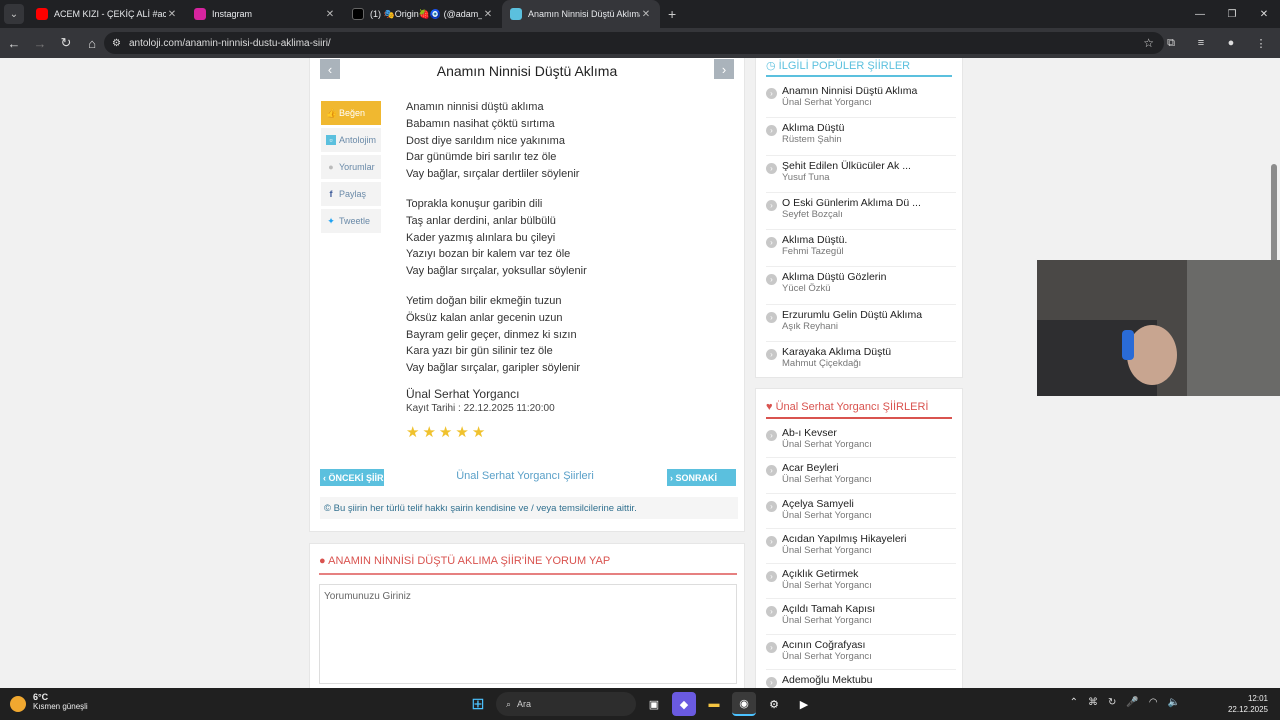 Image resolution: width=1280 pixels, height=720 pixels. Describe the element at coordinates (480, 408) in the screenshot. I see `poem-date: Kayıt Tarihi : 22.12.2025 11:20:00` at that location.